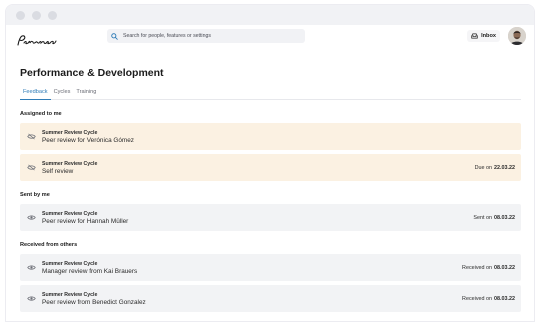 The image size is (540, 322). What do you see at coordinates (20, 15) in the screenshot?
I see `window-close-dot` at bounding box center [20, 15].